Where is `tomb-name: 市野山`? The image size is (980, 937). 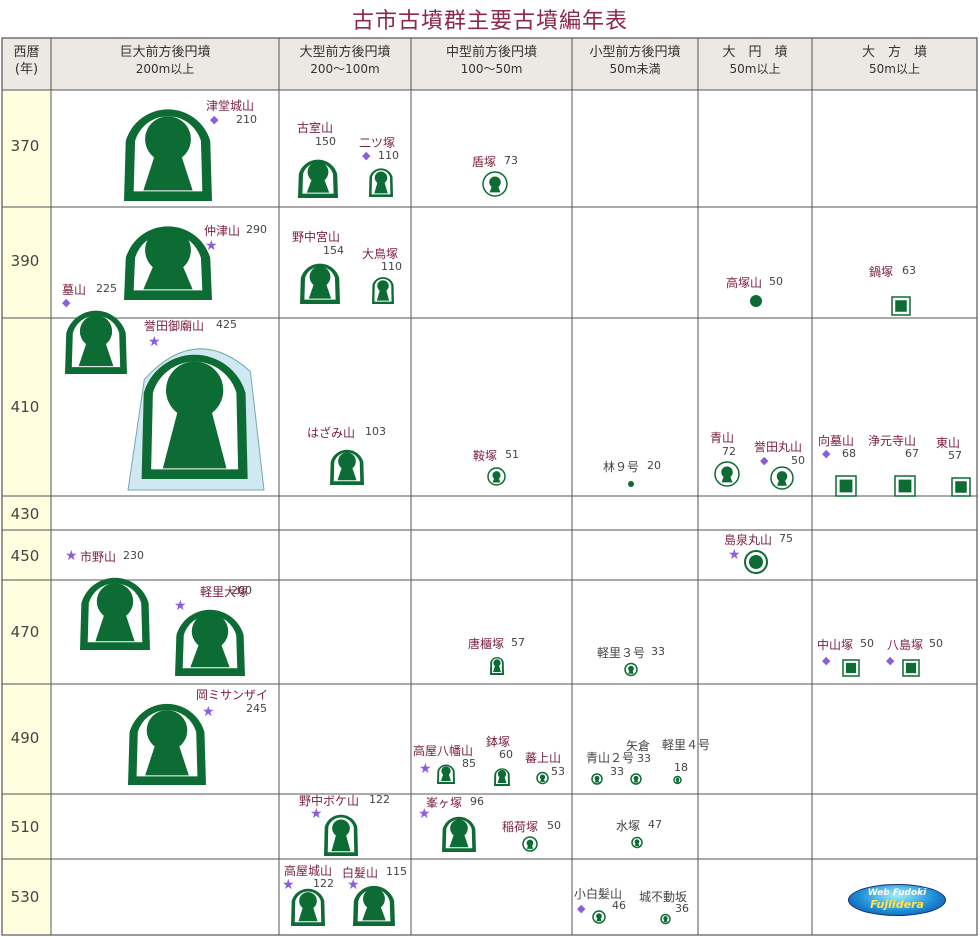
tomb-name: 市野山 is located at coordinates (98, 557).